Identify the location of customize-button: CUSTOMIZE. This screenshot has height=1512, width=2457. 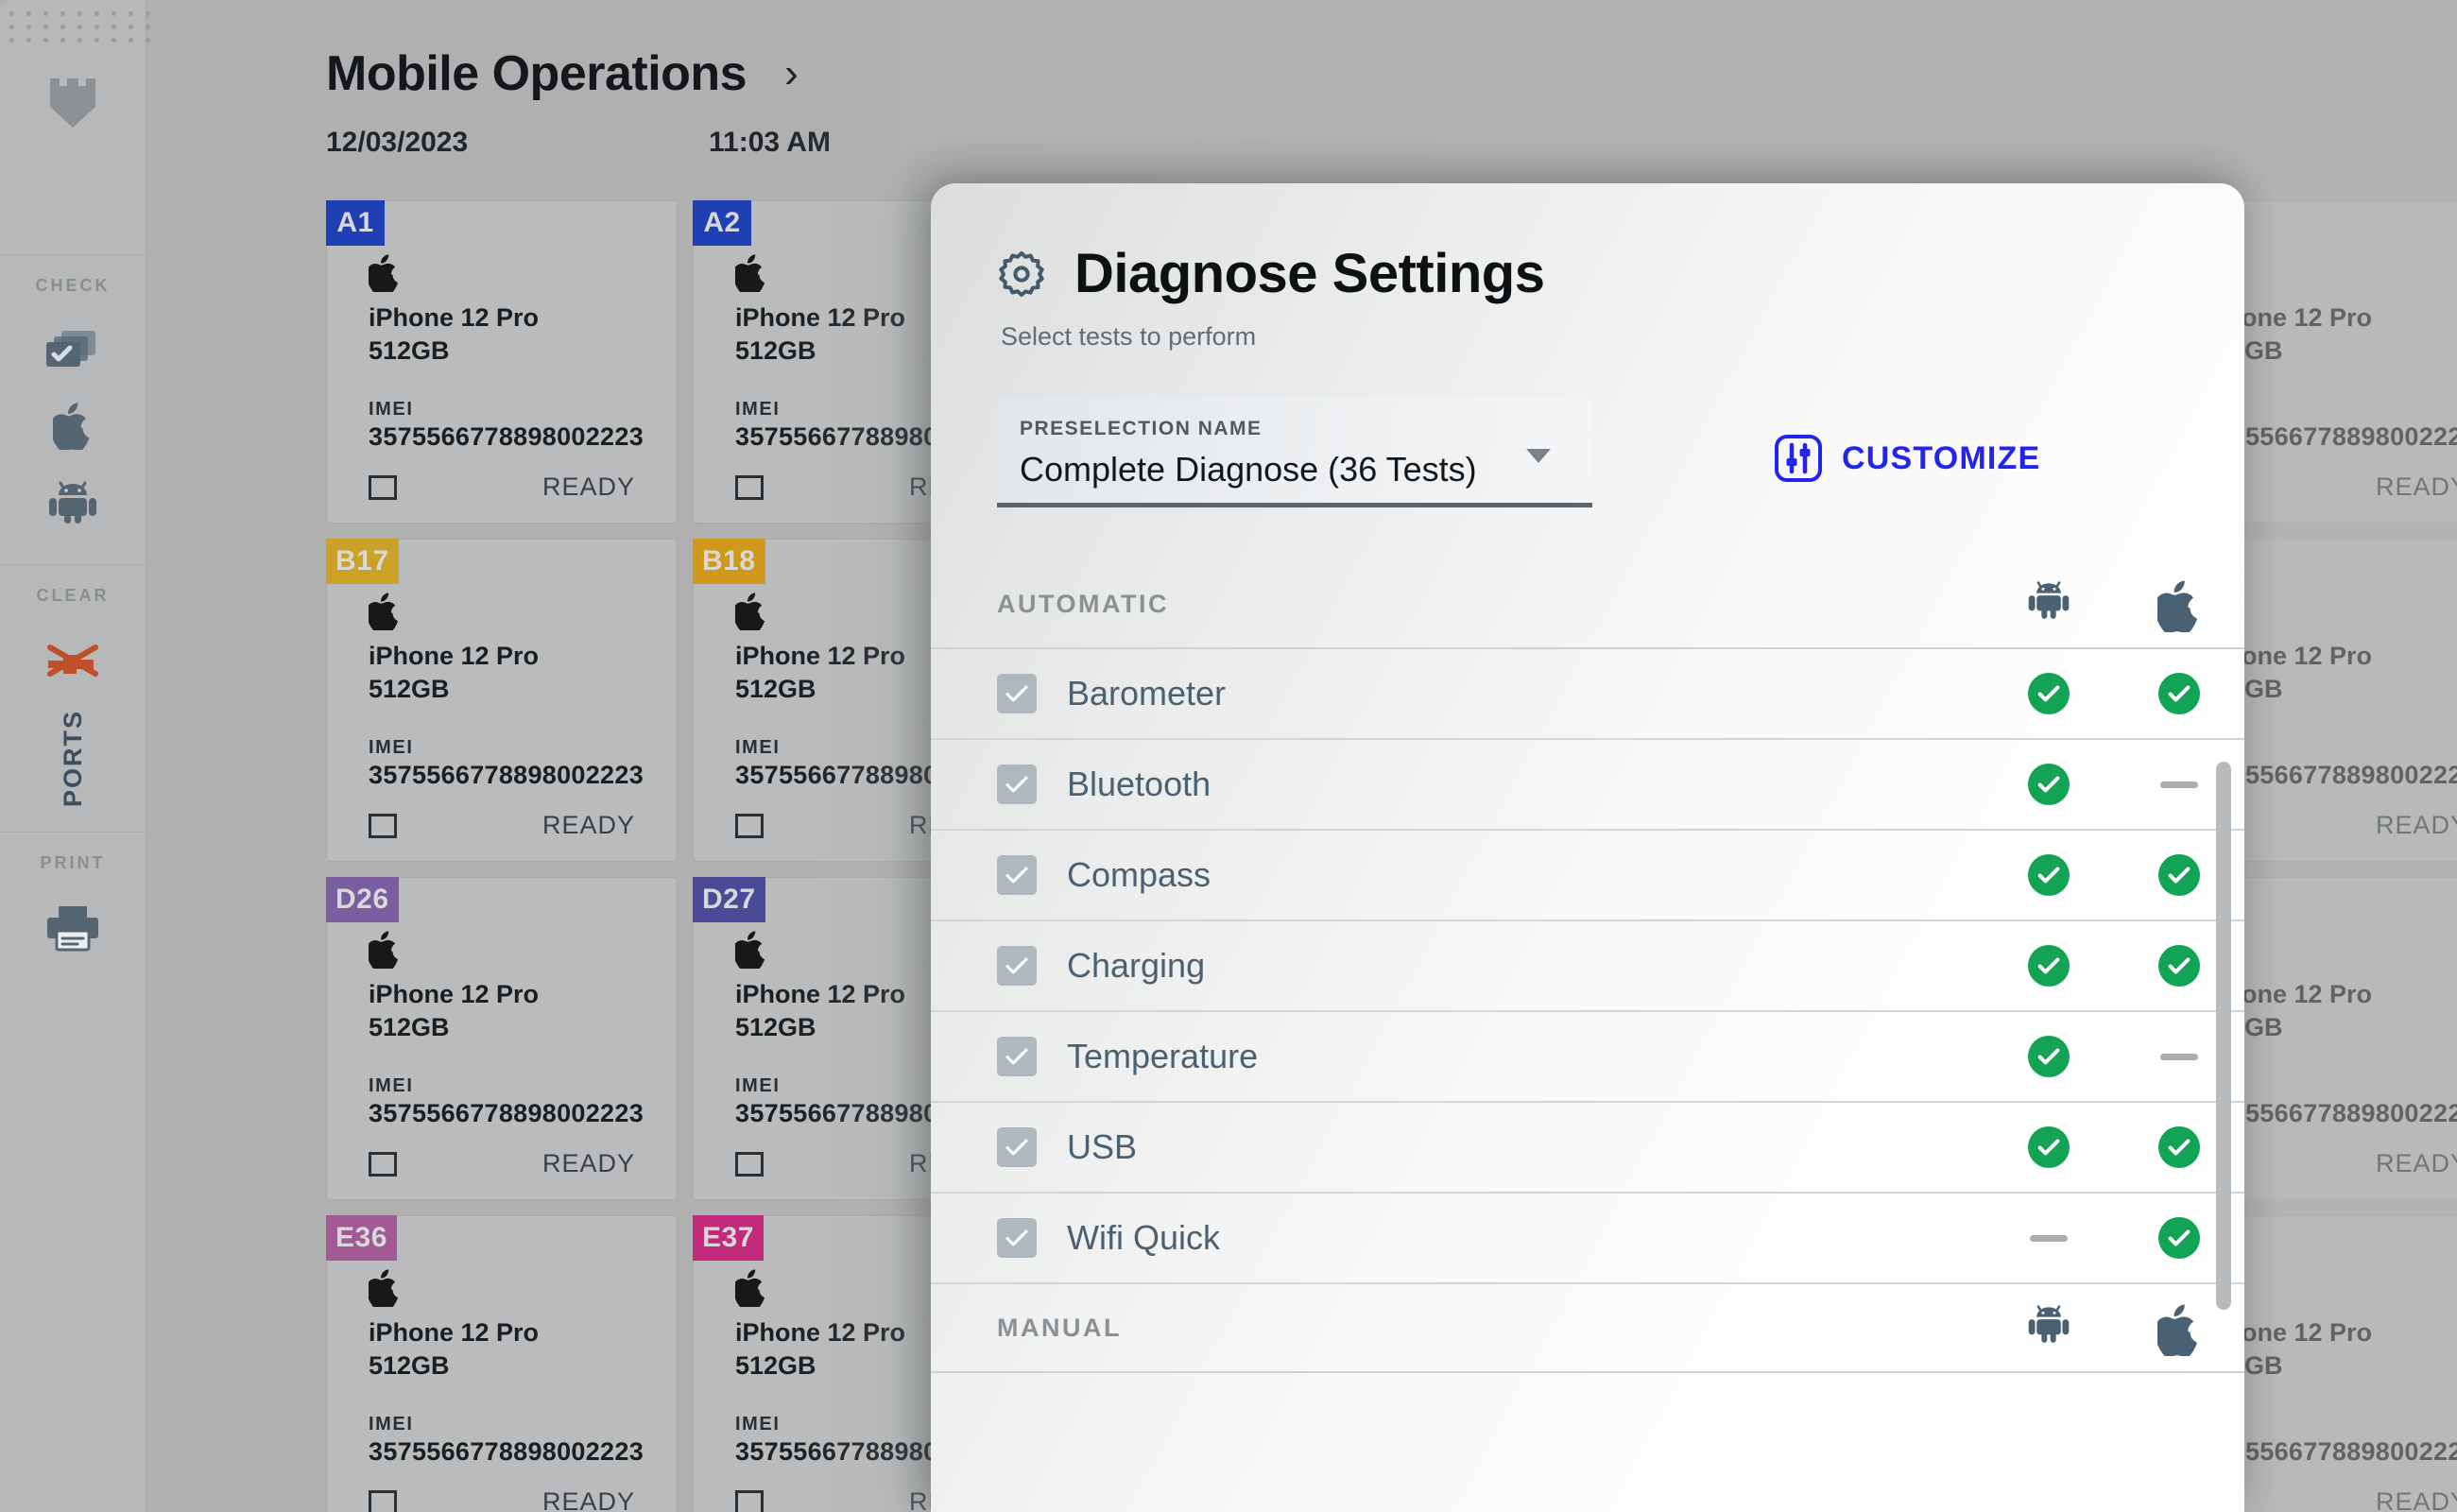
(1907, 458).